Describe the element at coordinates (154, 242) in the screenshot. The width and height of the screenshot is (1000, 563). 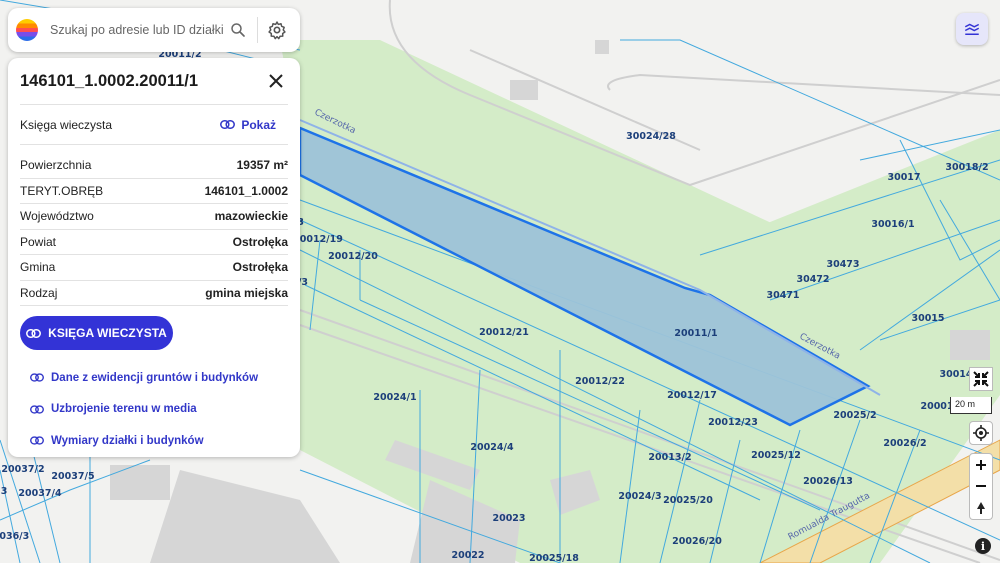
I see `attr-row-county: Powiat Ostrołęka` at that location.